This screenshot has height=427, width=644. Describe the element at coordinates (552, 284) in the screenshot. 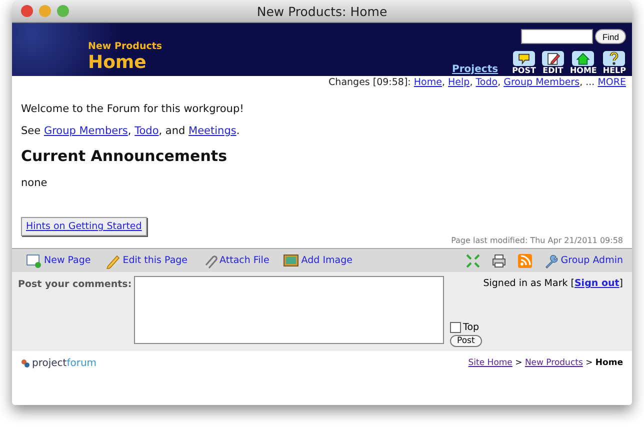

I see `signed-in-text: Signed in as Mark [Sign out]` at that location.